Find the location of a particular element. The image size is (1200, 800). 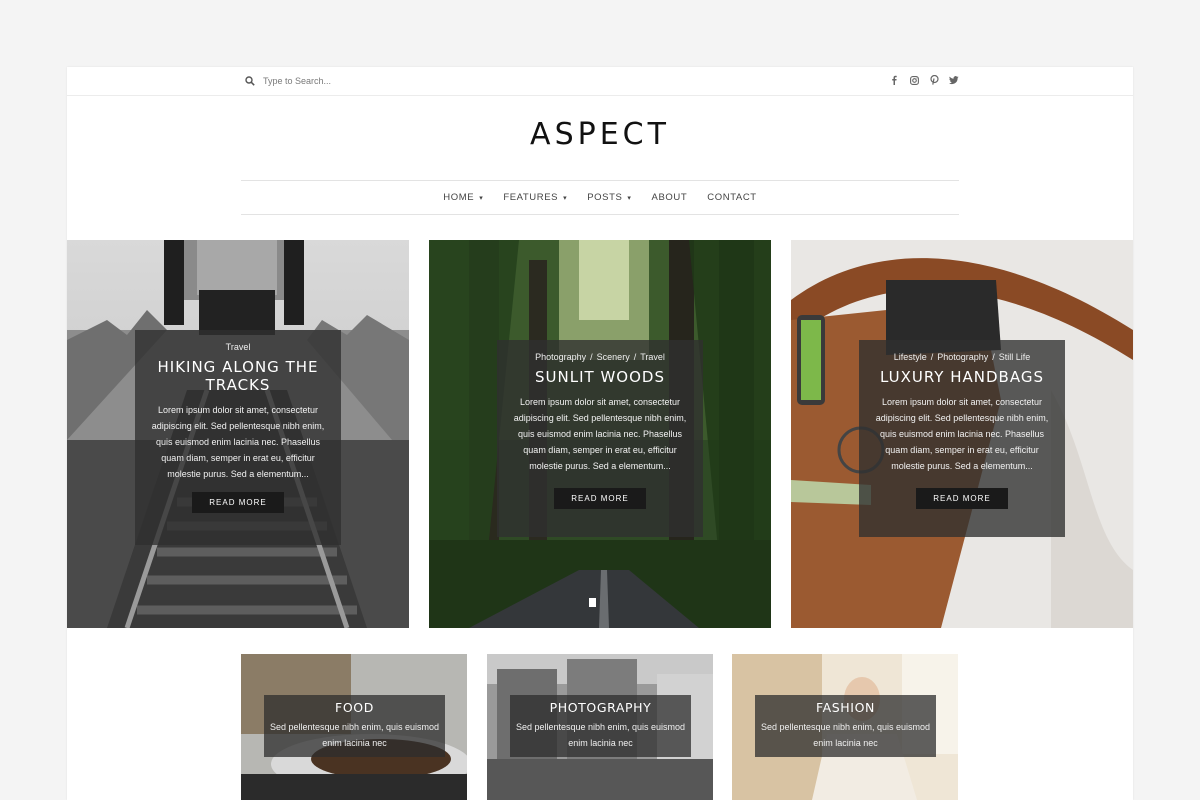

twitter-icon is located at coordinates (954, 80).